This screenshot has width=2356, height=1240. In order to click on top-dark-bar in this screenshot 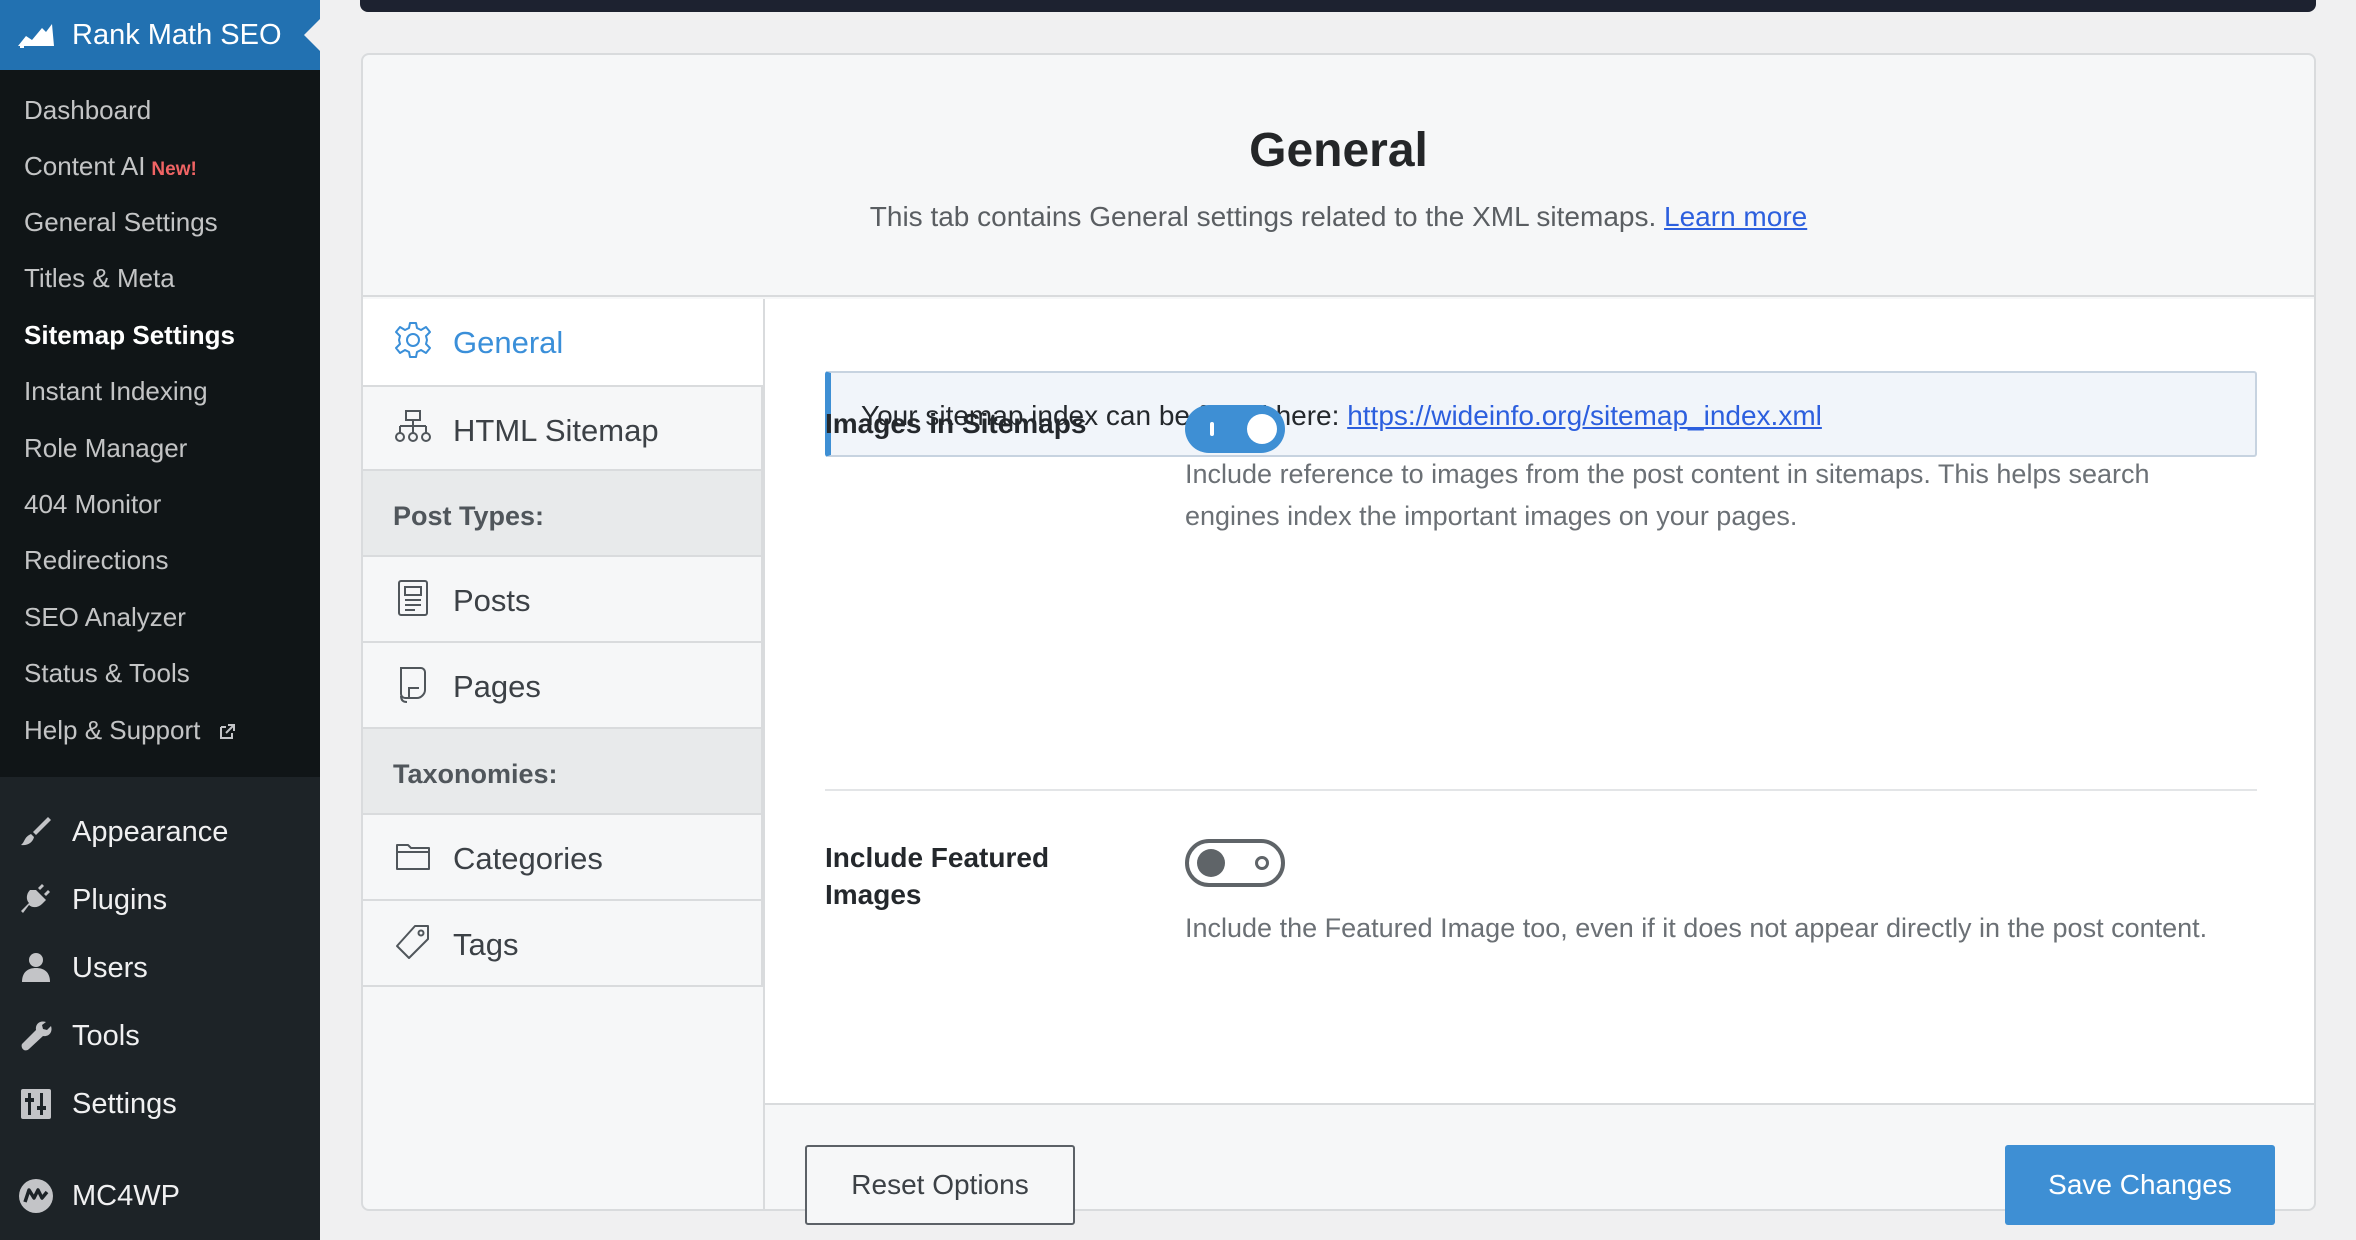, I will do `click(1338, 6)`.